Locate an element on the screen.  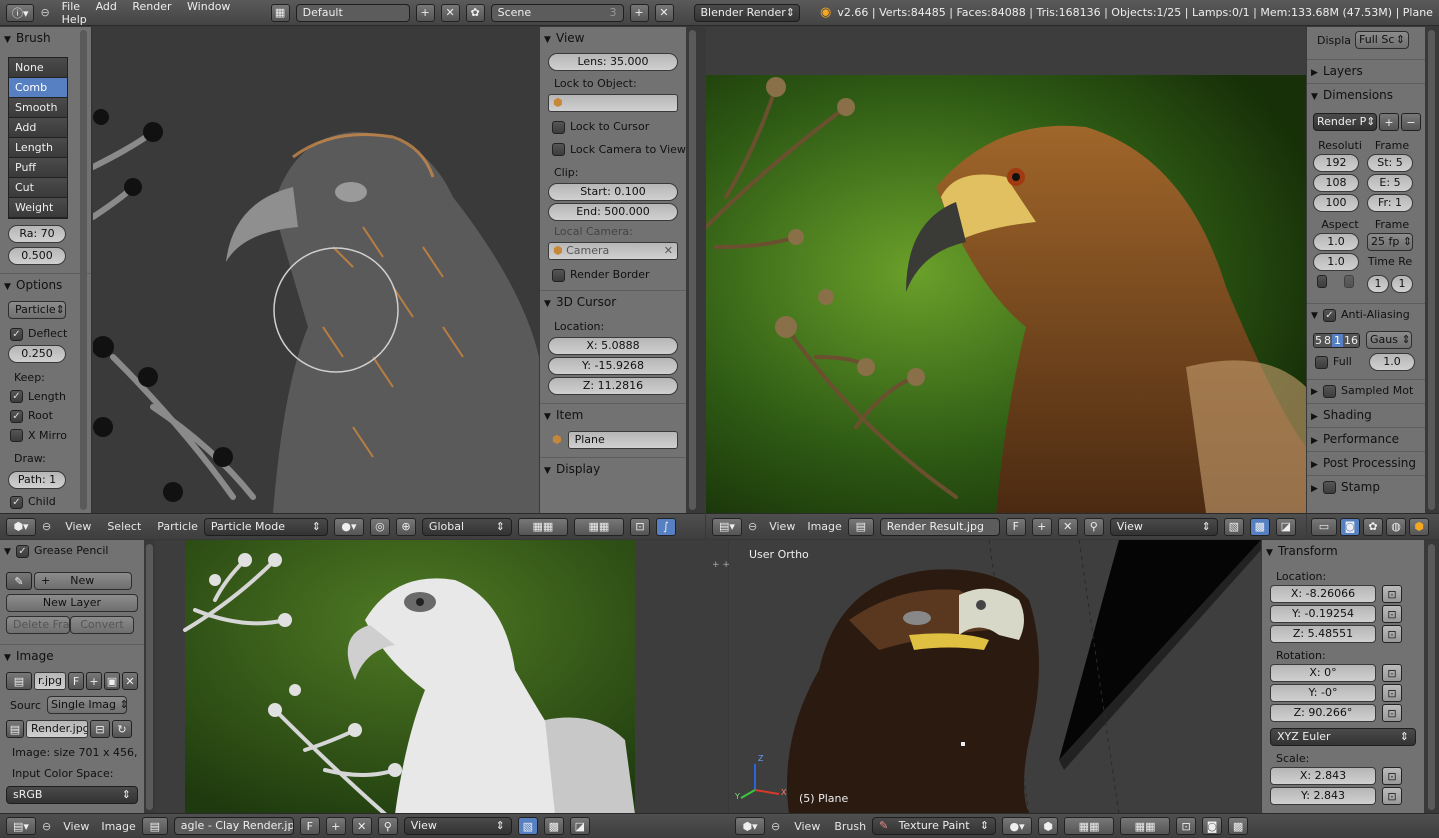
grease-panel-scrollbar is located at coordinates (149, 677).